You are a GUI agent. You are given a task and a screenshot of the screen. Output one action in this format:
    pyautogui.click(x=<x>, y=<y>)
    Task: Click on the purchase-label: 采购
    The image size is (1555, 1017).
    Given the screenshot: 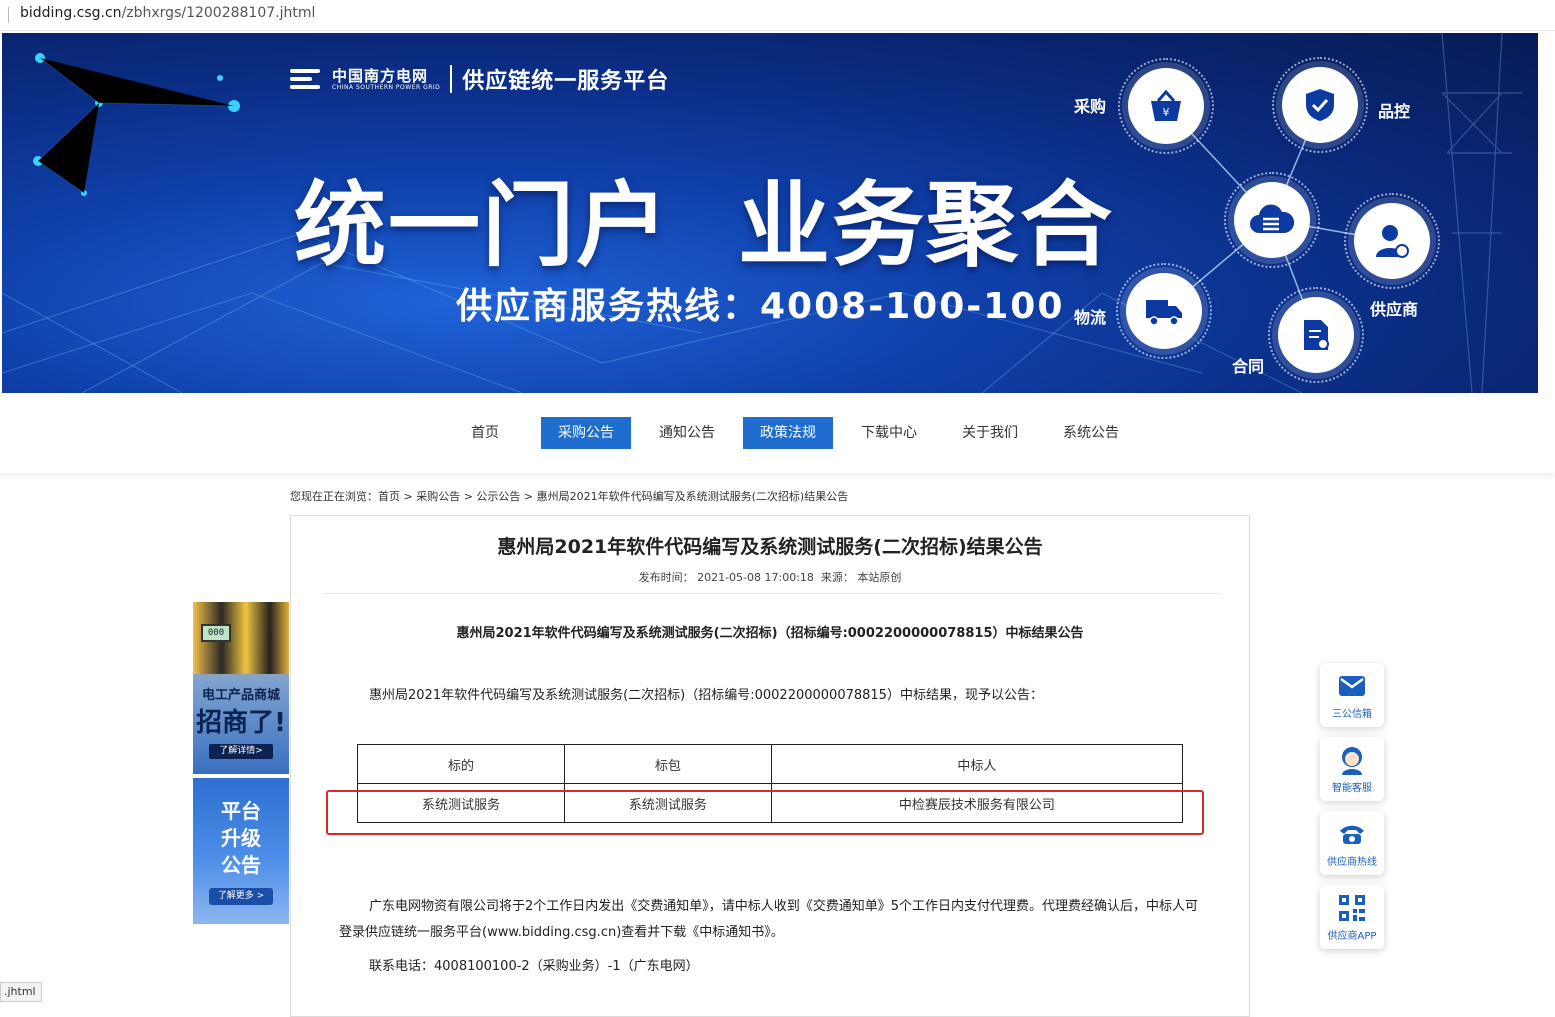 What is the action you would take?
    pyautogui.click(x=1090, y=106)
    